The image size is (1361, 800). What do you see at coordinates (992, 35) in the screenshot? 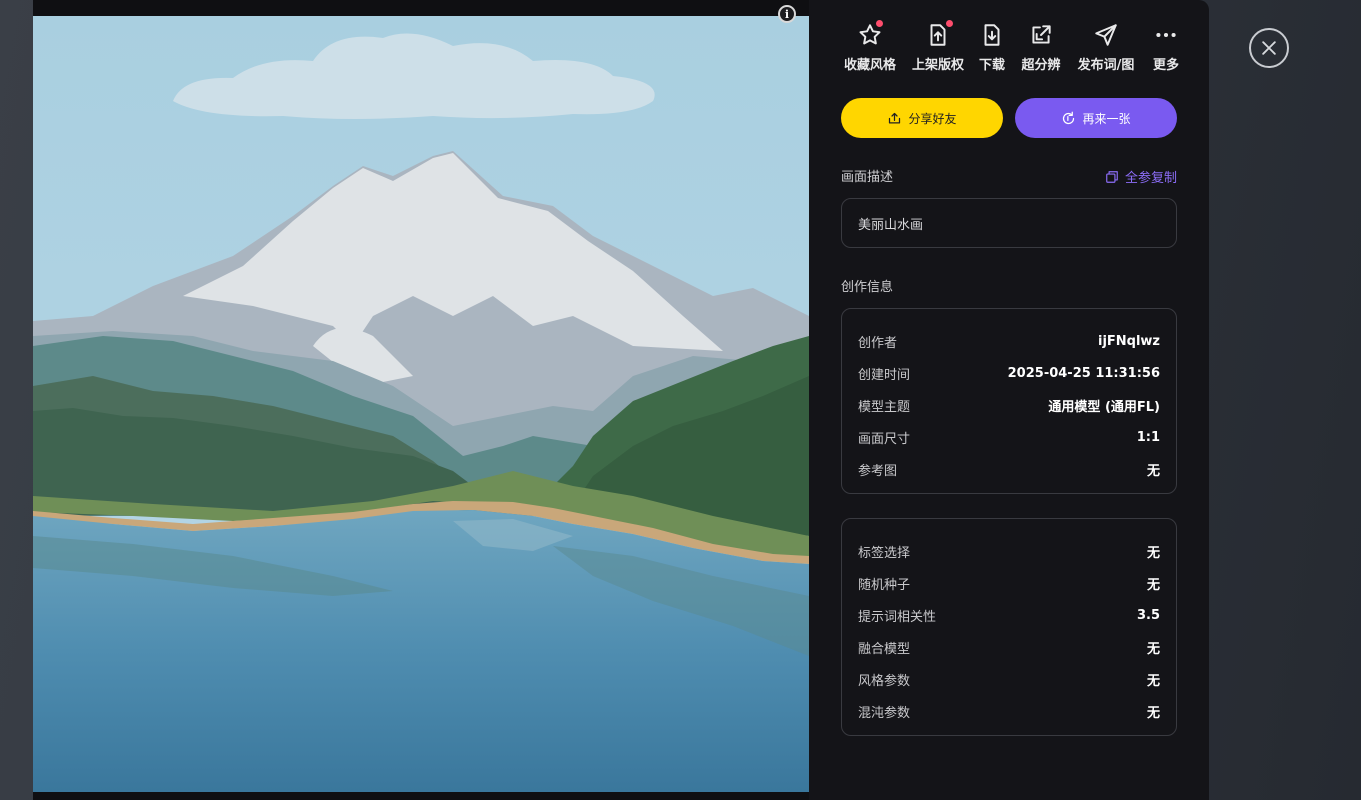
I see `download-file-icon` at bounding box center [992, 35].